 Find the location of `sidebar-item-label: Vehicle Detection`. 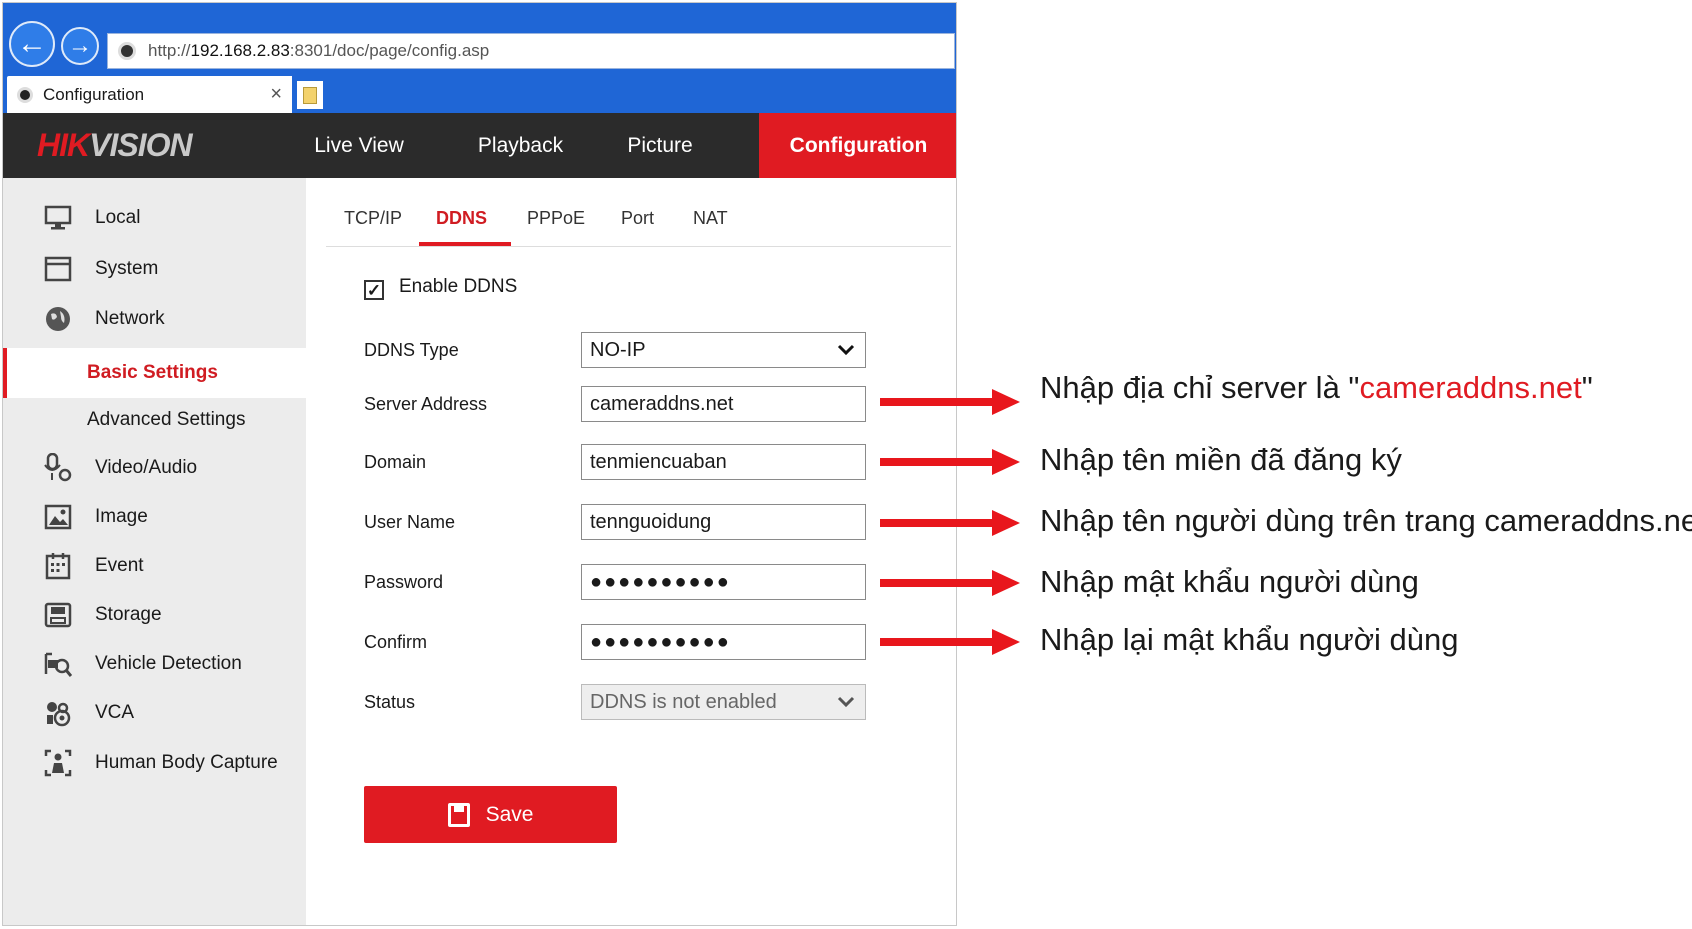

sidebar-item-label: Vehicle Detection is located at coordinates (168, 663).